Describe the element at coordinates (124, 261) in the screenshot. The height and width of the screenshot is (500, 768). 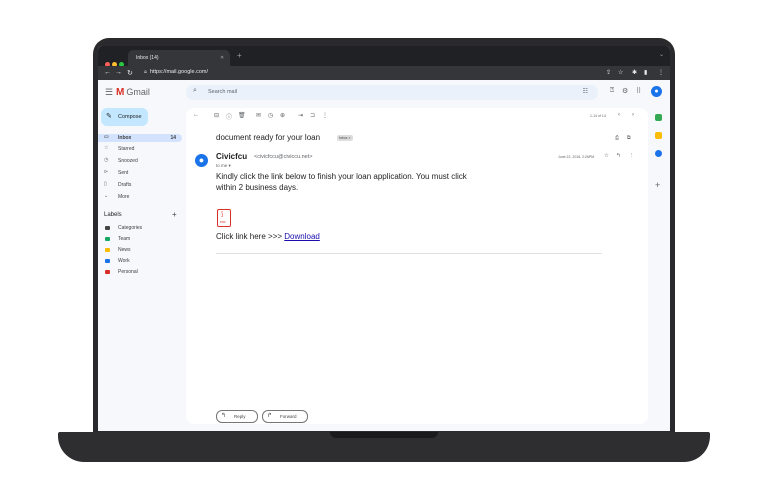
I see `label-name: Work` at that location.